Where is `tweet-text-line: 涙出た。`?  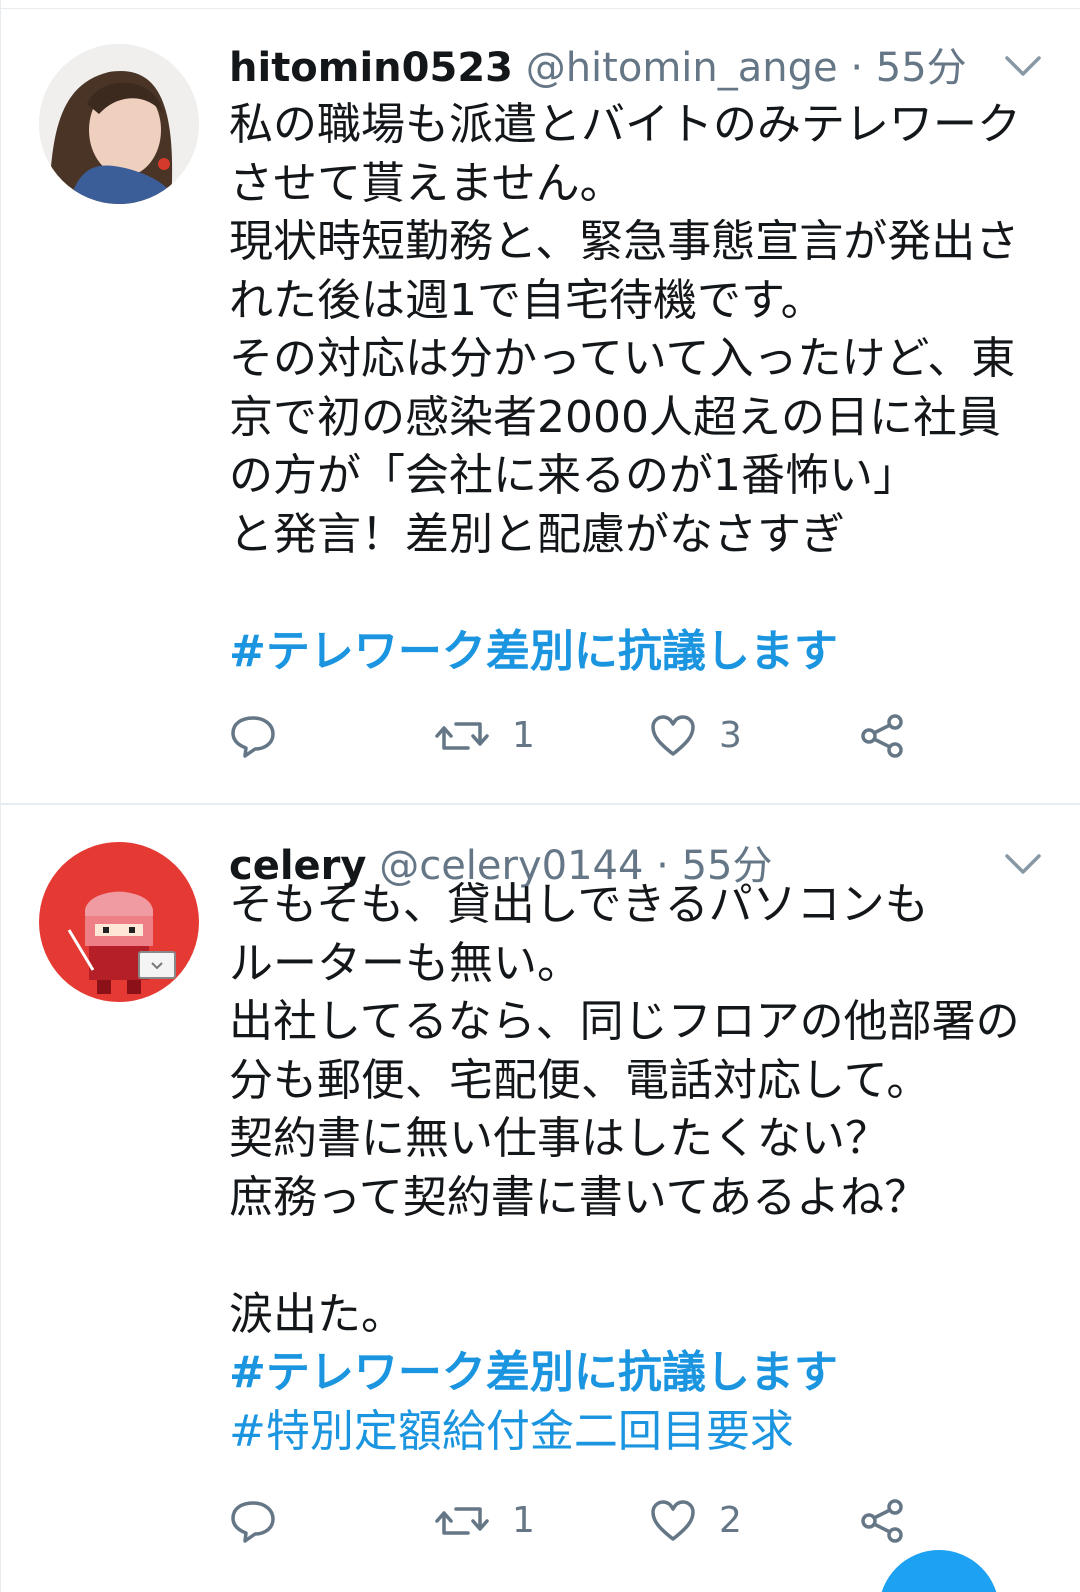
tweet-text-line: 涙出た。 is located at coordinates (317, 1314).